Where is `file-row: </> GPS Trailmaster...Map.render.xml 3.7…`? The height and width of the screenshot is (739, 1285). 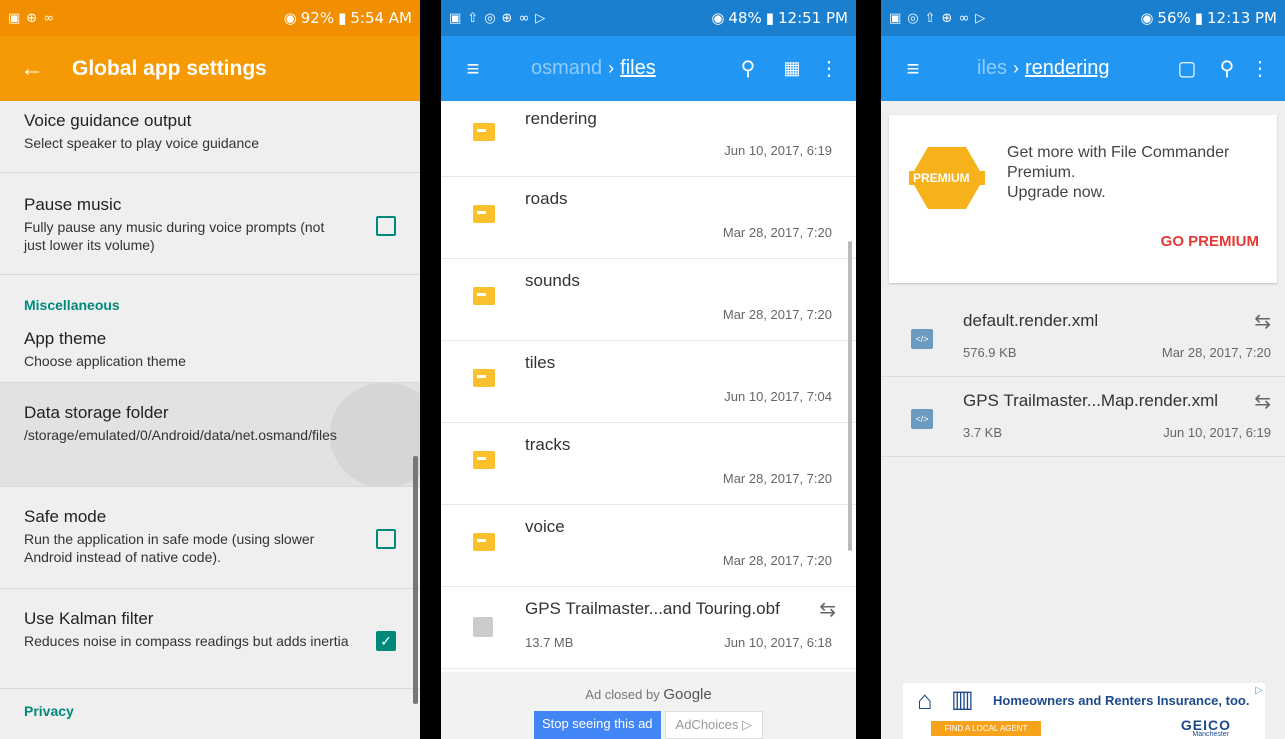
file-row: </> GPS Trailmaster...Map.render.xml 3.7… is located at coordinates (1083, 417).